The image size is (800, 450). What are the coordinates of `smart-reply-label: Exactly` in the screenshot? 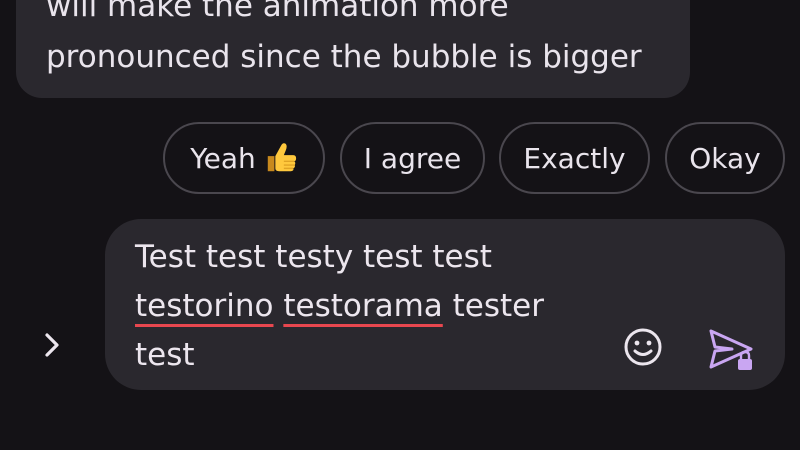 It's located at (574, 158).